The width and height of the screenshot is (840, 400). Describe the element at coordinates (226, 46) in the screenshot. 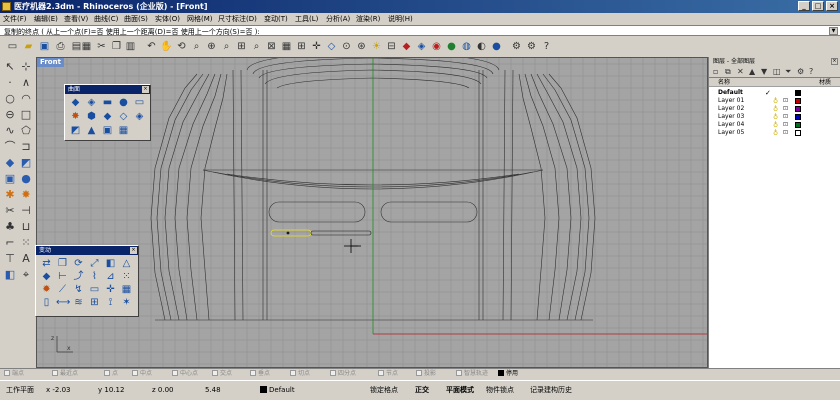

I see `zoom-dynamic-icon: ⌕` at that location.